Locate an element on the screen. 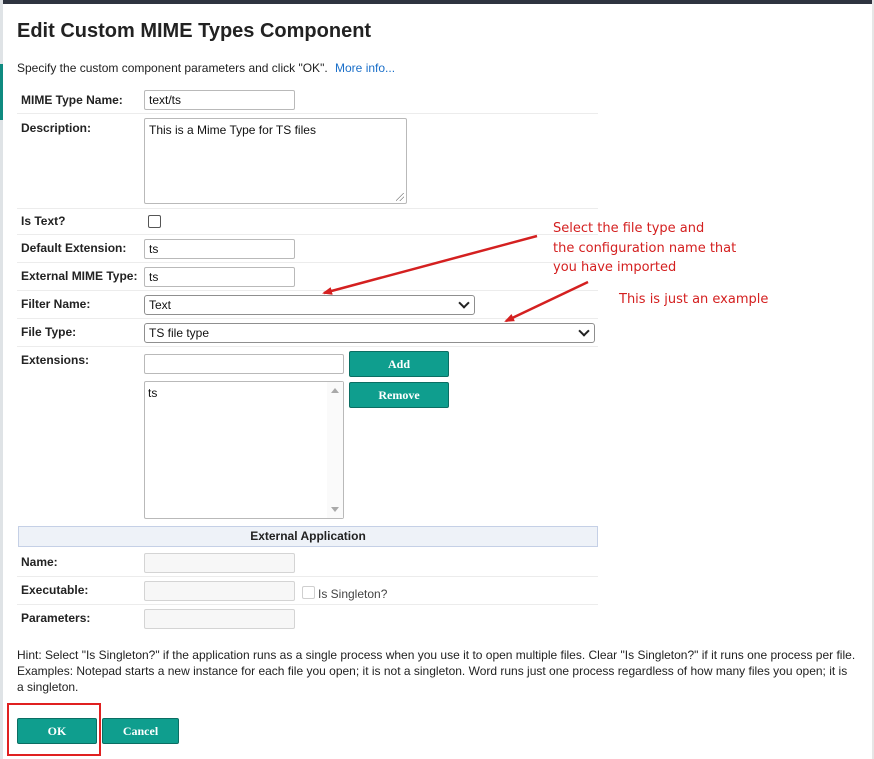 The image size is (874, 759). annotation-arrows is located at coordinates (455, 278).